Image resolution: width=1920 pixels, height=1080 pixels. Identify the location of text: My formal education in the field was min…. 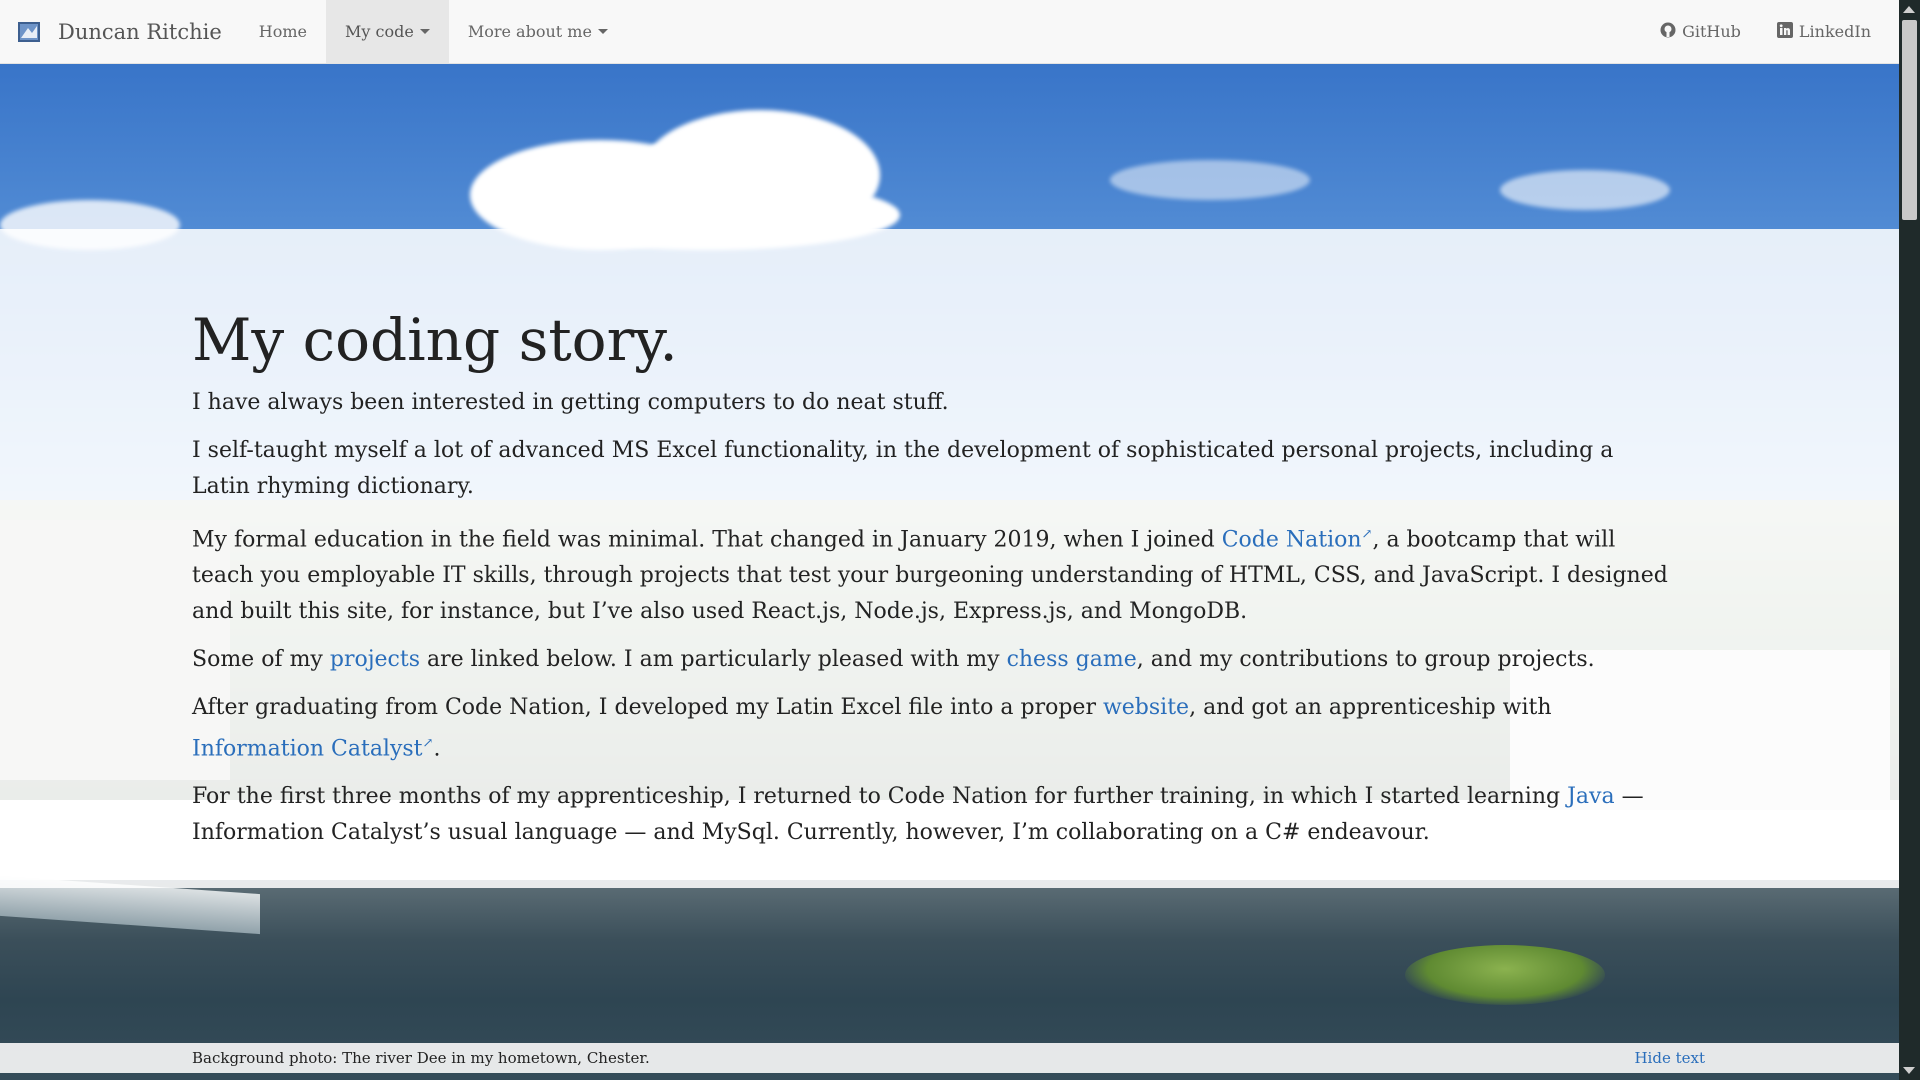
(707, 540).